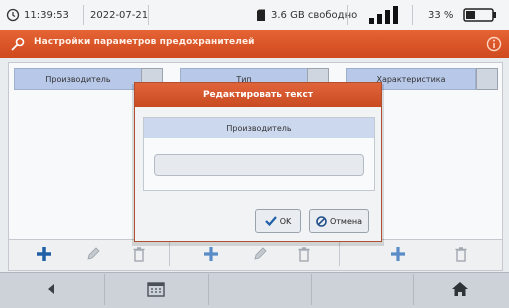 The width and height of the screenshot is (509, 308). I want to click on delete-manufacturer-button, so click(139, 254).